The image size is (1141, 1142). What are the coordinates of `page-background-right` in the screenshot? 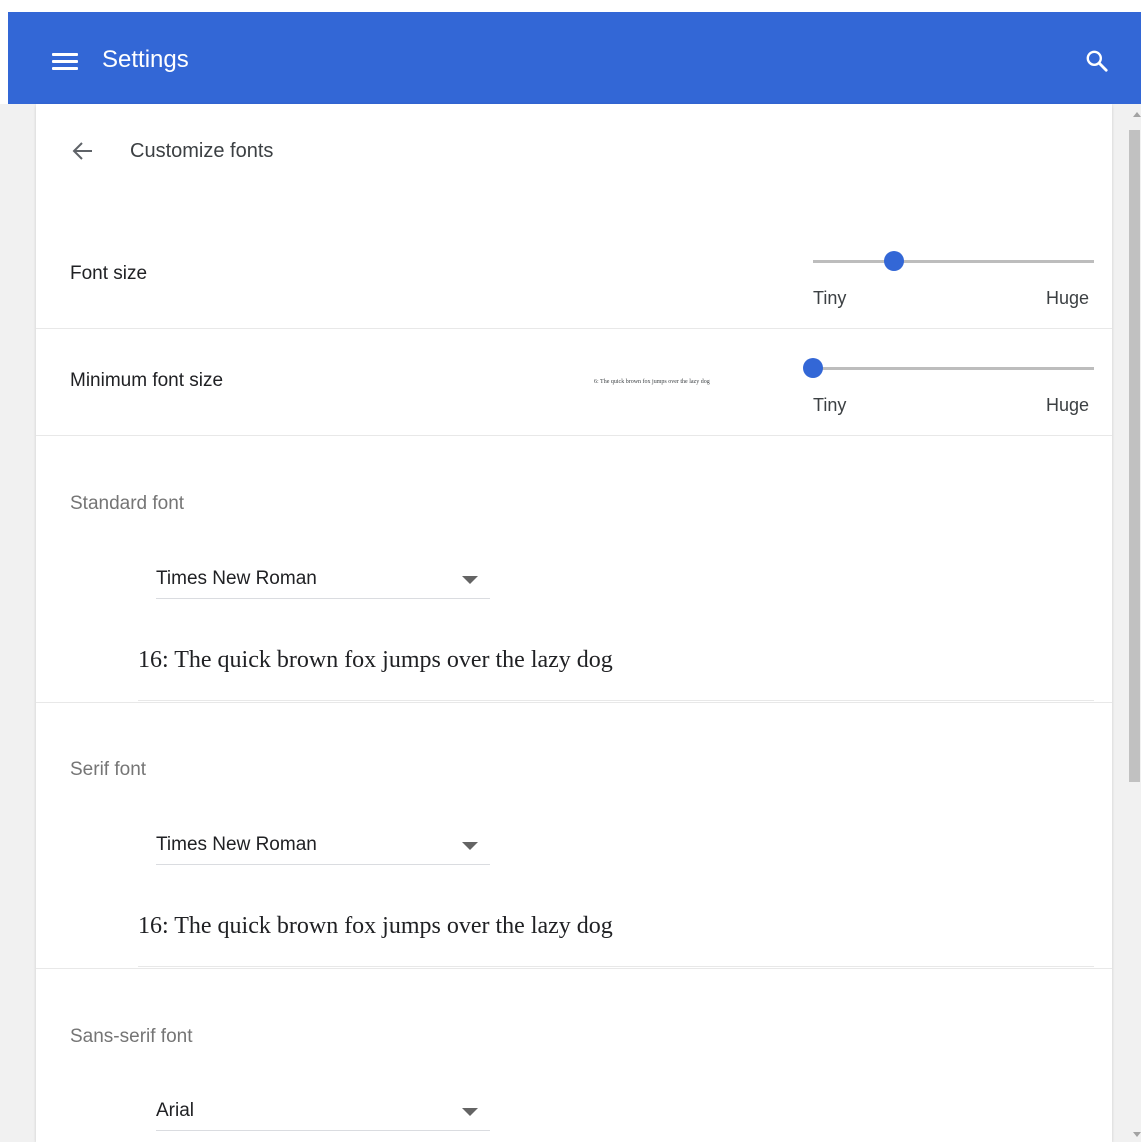 It's located at (1119, 623).